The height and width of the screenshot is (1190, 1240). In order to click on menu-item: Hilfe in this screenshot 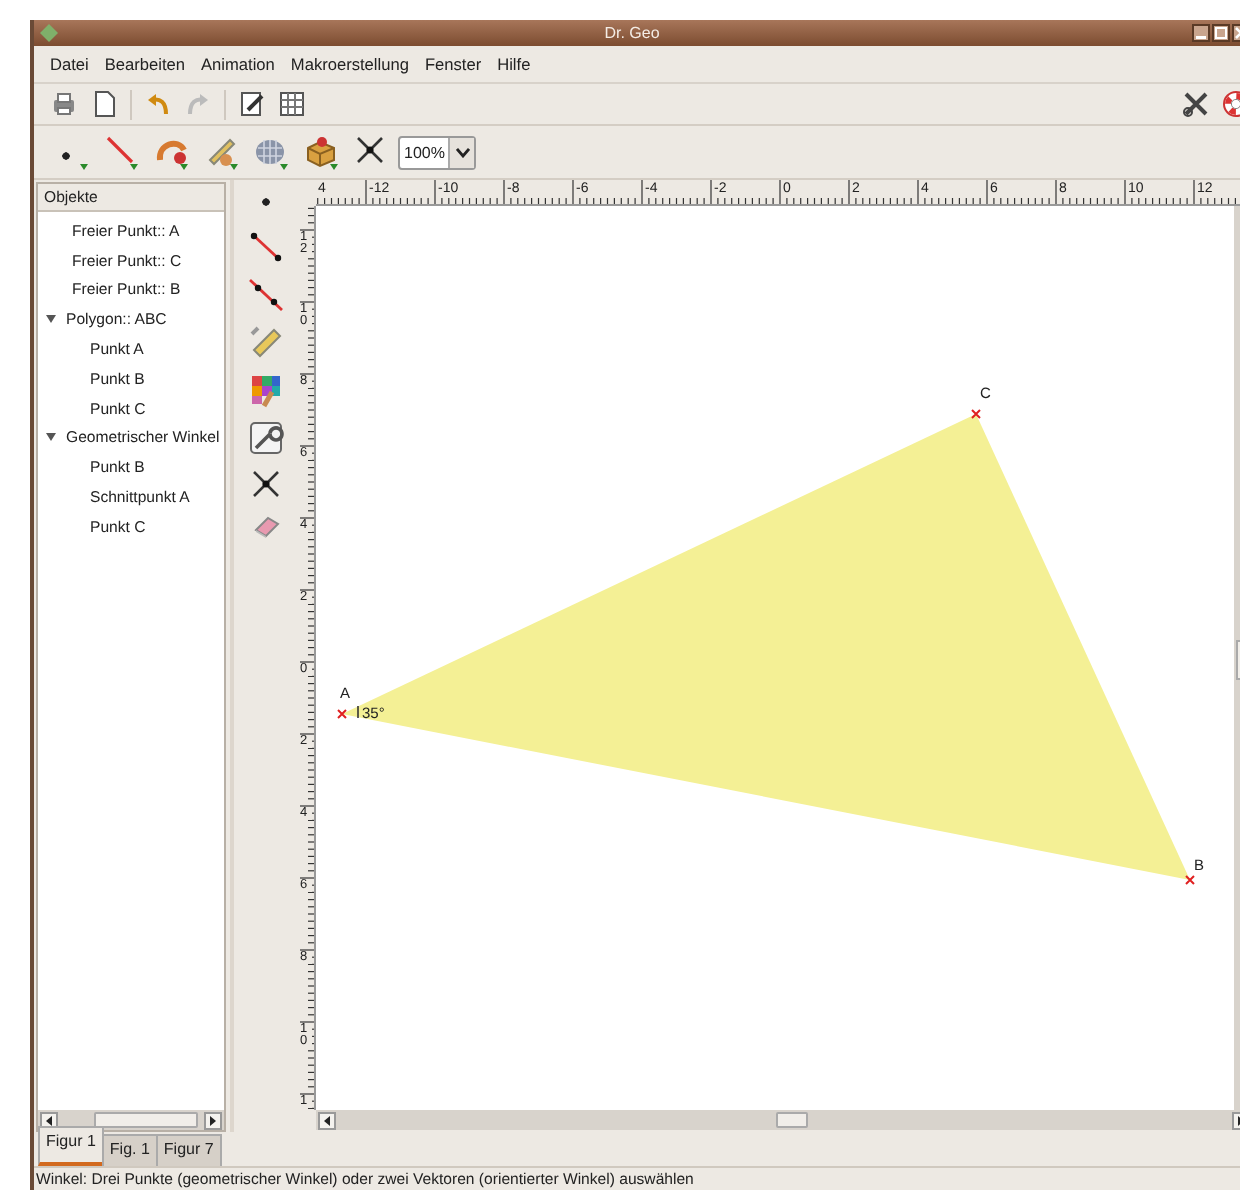, I will do `click(514, 64)`.